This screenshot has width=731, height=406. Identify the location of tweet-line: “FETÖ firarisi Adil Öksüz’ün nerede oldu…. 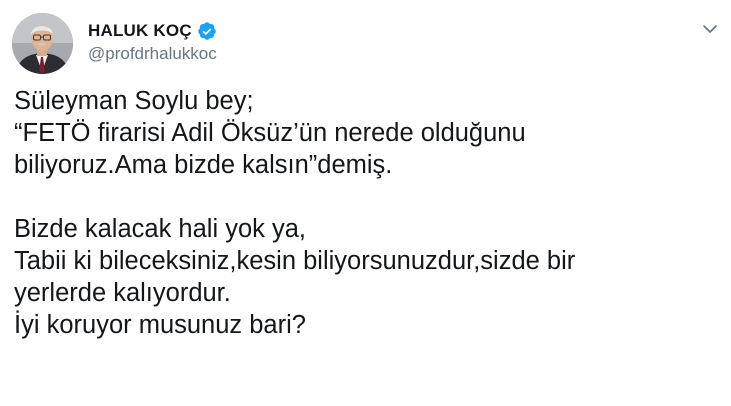
(270, 133).